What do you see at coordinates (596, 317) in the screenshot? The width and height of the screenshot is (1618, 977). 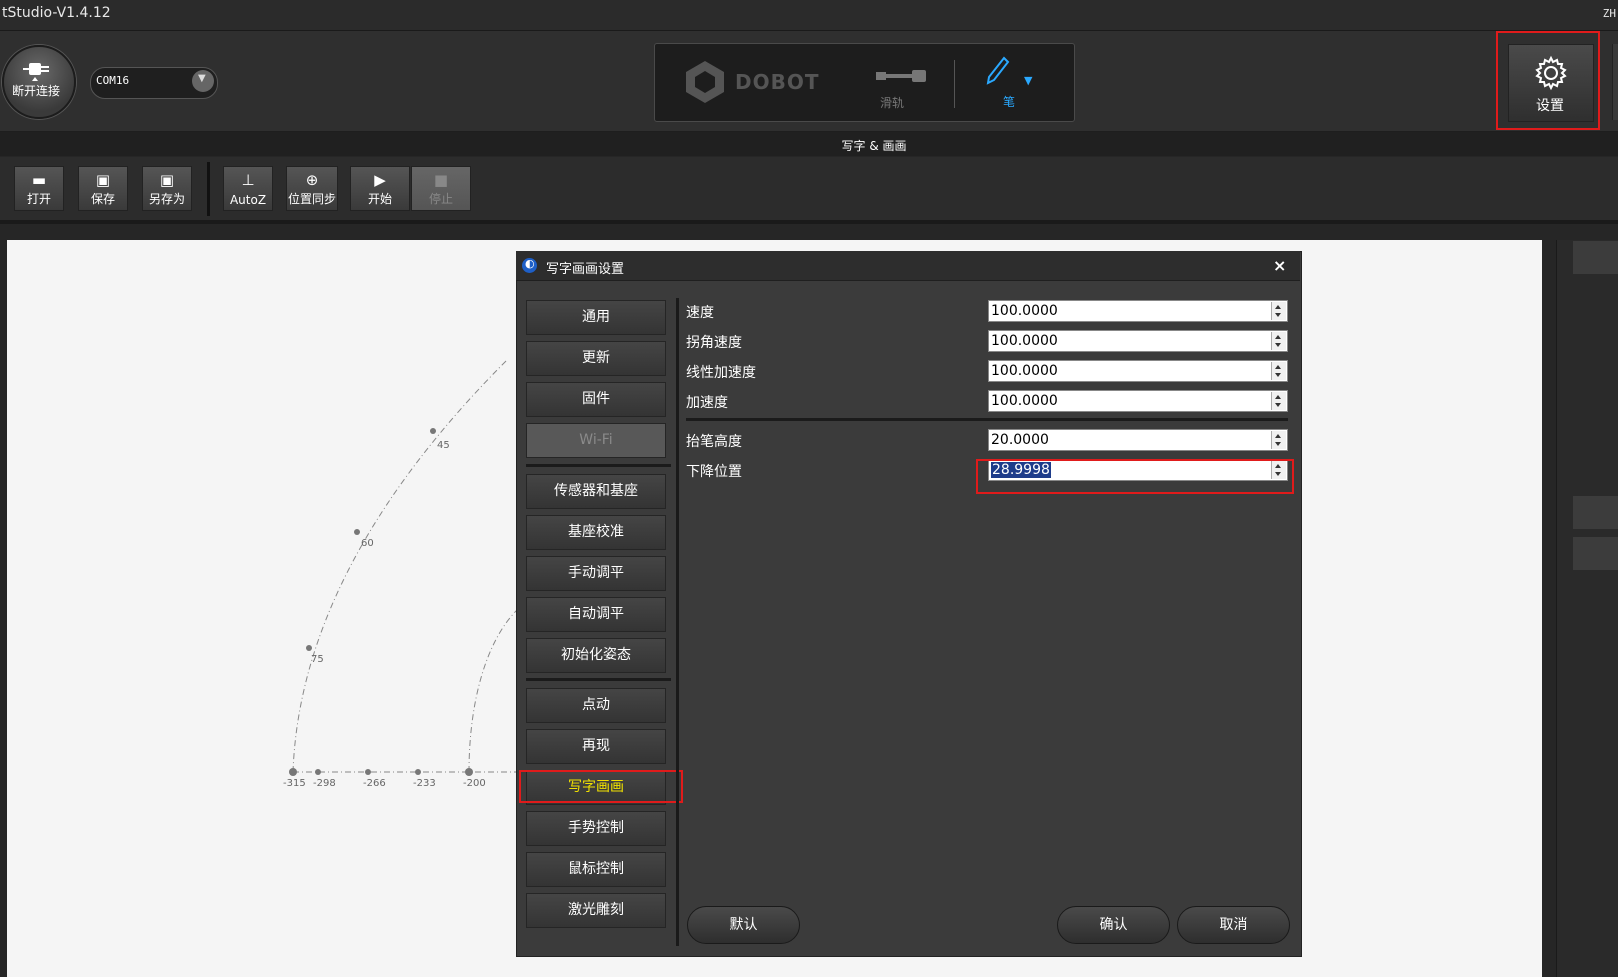 I see `nav-item-general: 通用` at bounding box center [596, 317].